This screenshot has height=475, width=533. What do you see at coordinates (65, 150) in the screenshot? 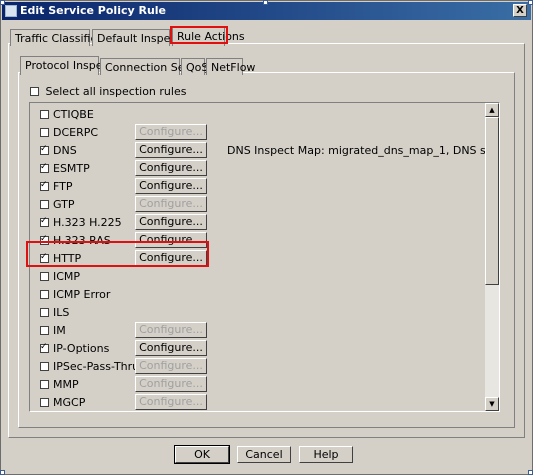
I see `protocol-label: DNS` at bounding box center [65, 150].